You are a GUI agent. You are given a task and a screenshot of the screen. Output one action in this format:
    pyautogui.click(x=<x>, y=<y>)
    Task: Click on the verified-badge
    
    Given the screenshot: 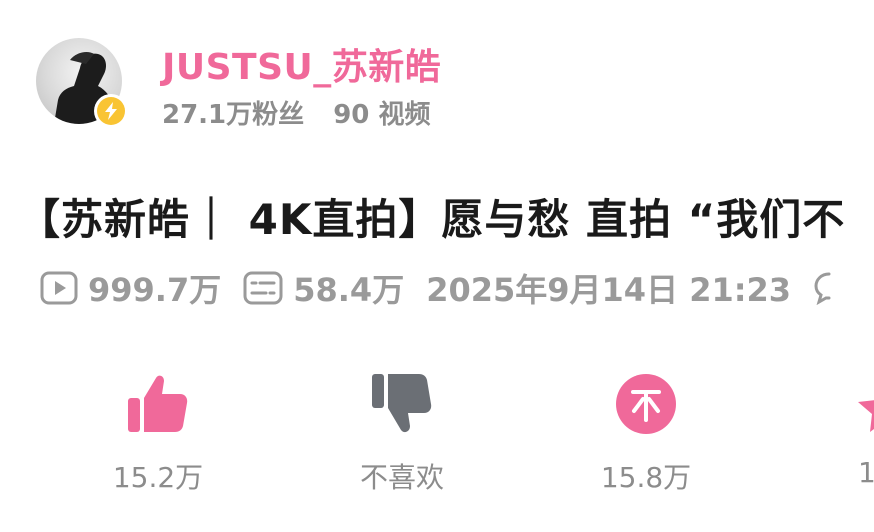 What is the action you would take?
    pyautogui.click(x=111, y=111)
    